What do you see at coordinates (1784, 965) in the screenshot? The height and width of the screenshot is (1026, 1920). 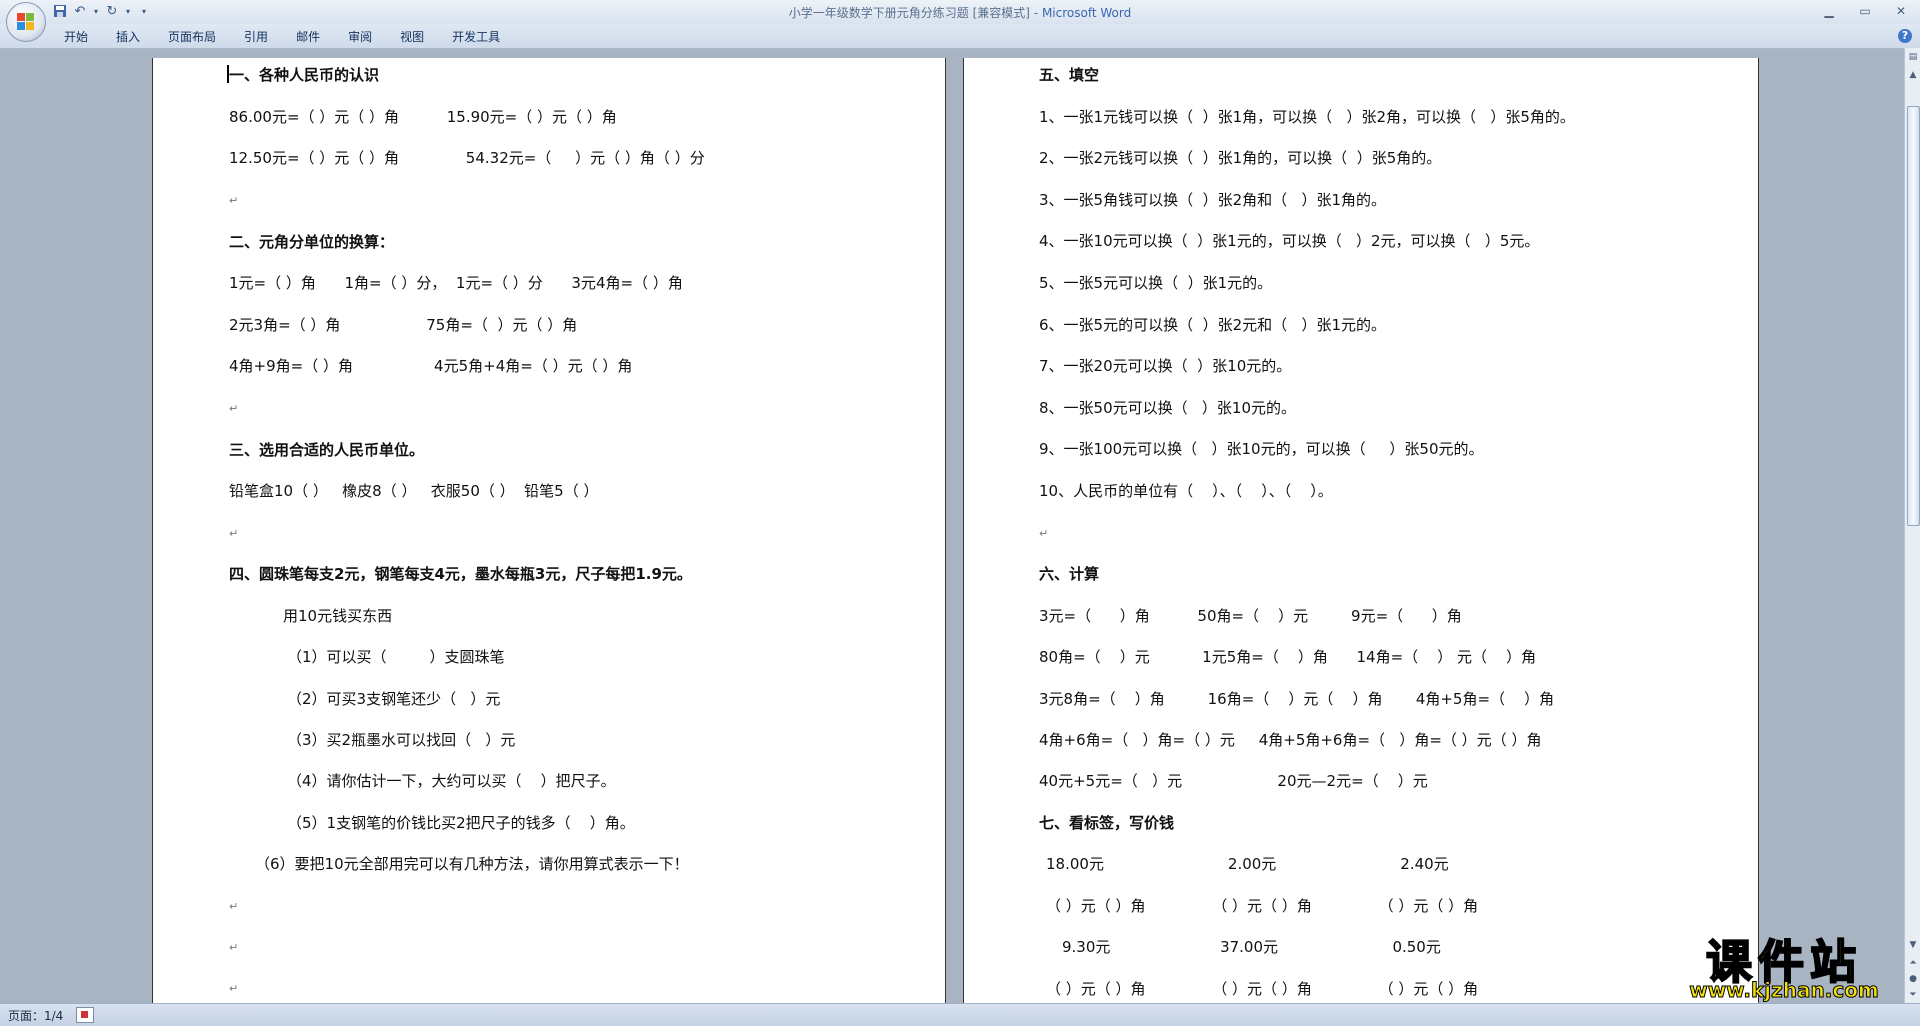 I see `watermark-logo: 课件站 www.kjzhan.com` at bounding box center [1784, 965].